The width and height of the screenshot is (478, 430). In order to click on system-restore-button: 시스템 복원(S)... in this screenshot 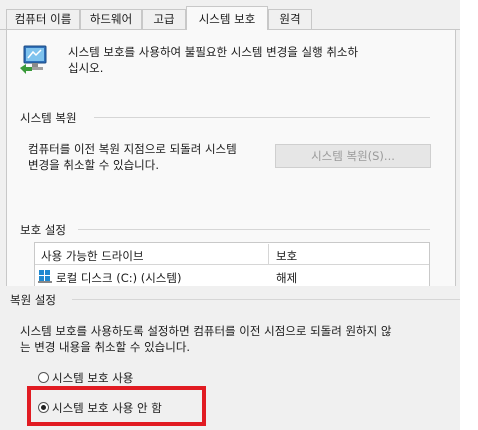, I will do `click(353, 156)`.